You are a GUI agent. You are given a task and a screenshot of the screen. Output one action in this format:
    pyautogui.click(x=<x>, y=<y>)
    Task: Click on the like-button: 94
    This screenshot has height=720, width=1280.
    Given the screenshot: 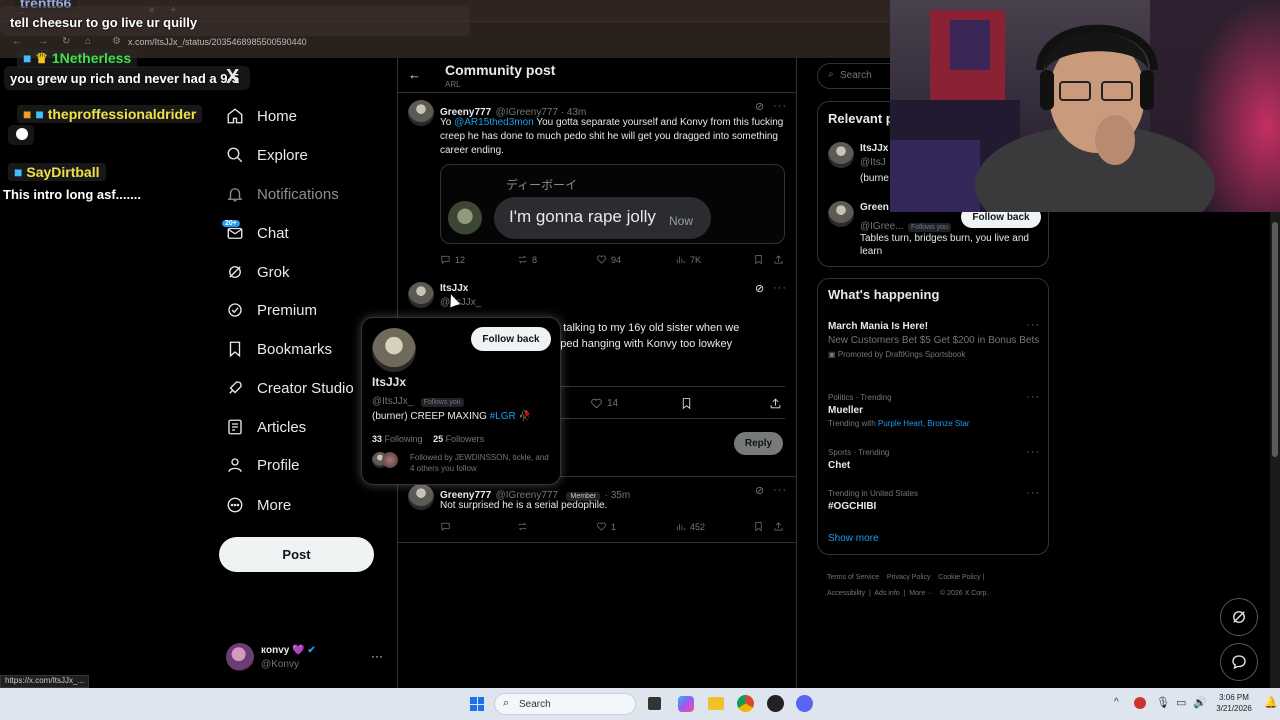 What is the action you would take?
    pyautogui.click(x=608, y=259)
    